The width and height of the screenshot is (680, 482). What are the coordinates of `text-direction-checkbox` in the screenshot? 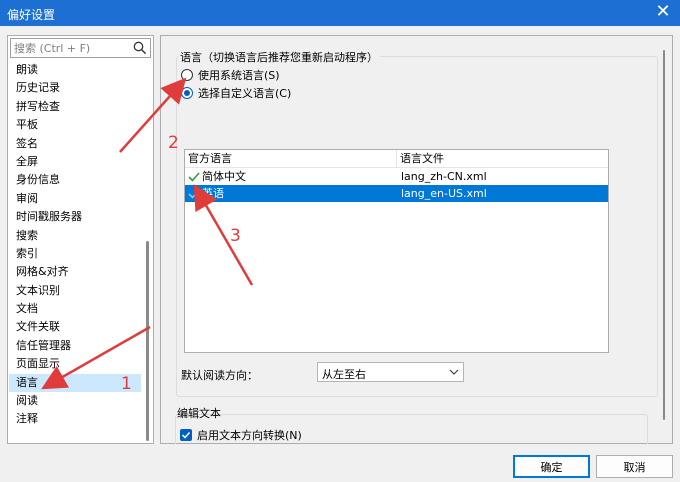 It's located at (186, 435).